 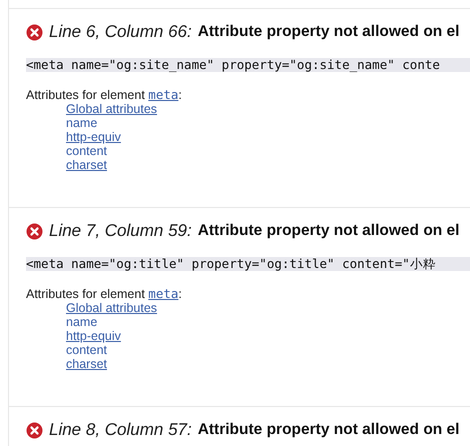 I want to click on code-excerpt: <meta name="og:site_name" property="og:site_name" conte, so click(x=248, y=65).